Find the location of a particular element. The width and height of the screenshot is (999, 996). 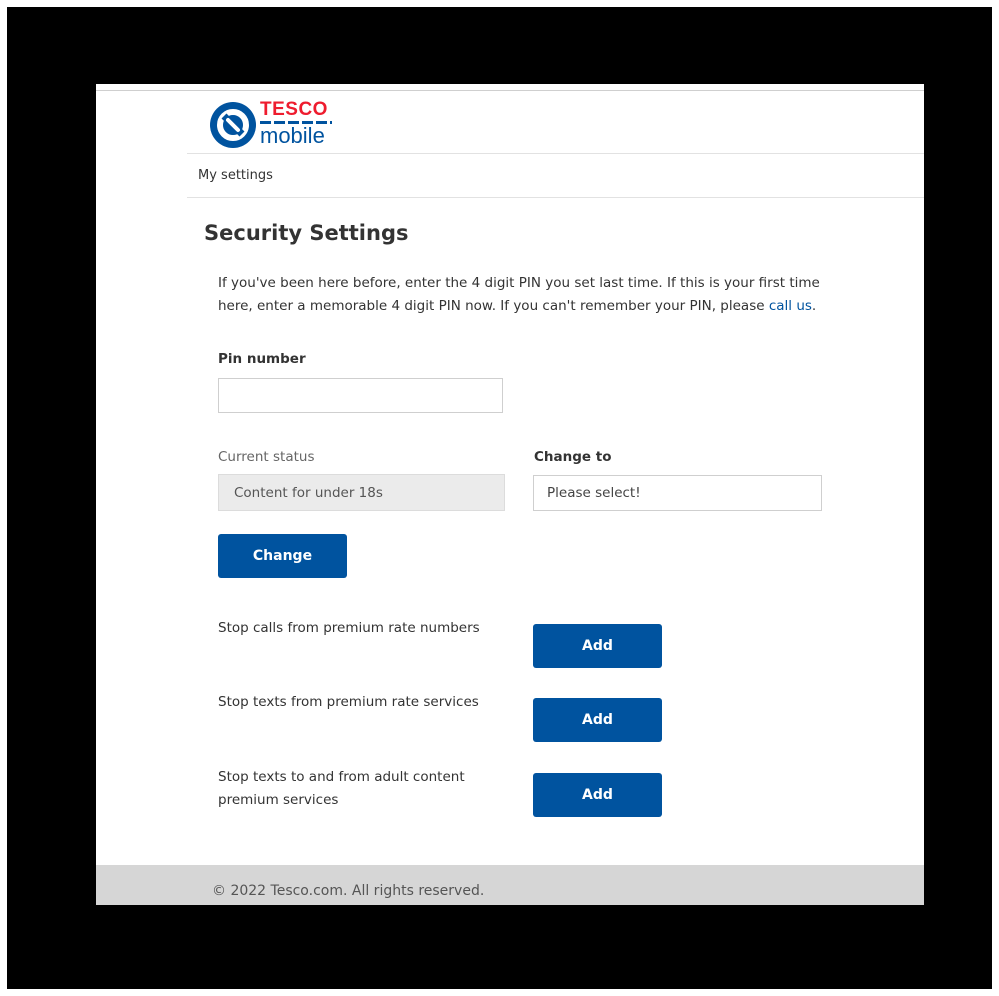

call-us-link: call us is located at coordinates (790, 306).